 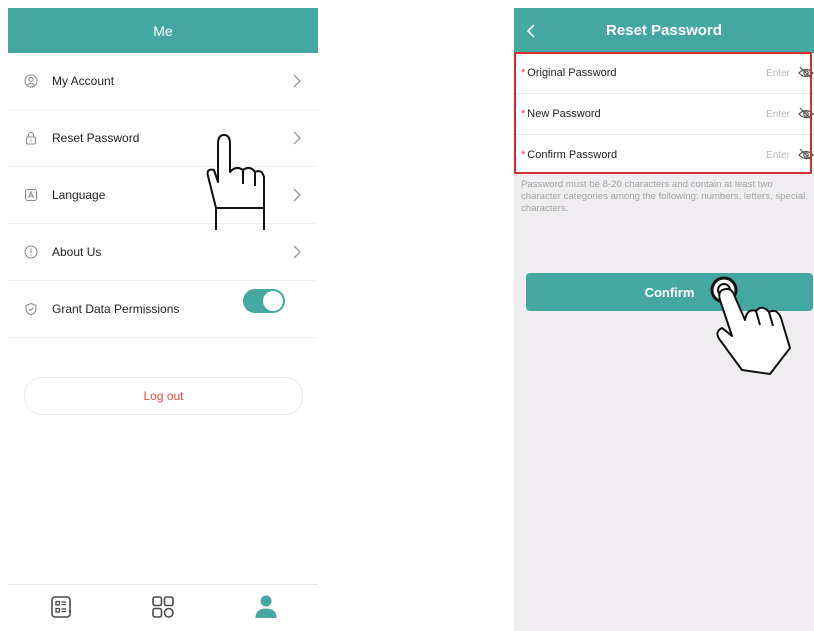 I want to click on tab-bar, so click(x=163, y=607).